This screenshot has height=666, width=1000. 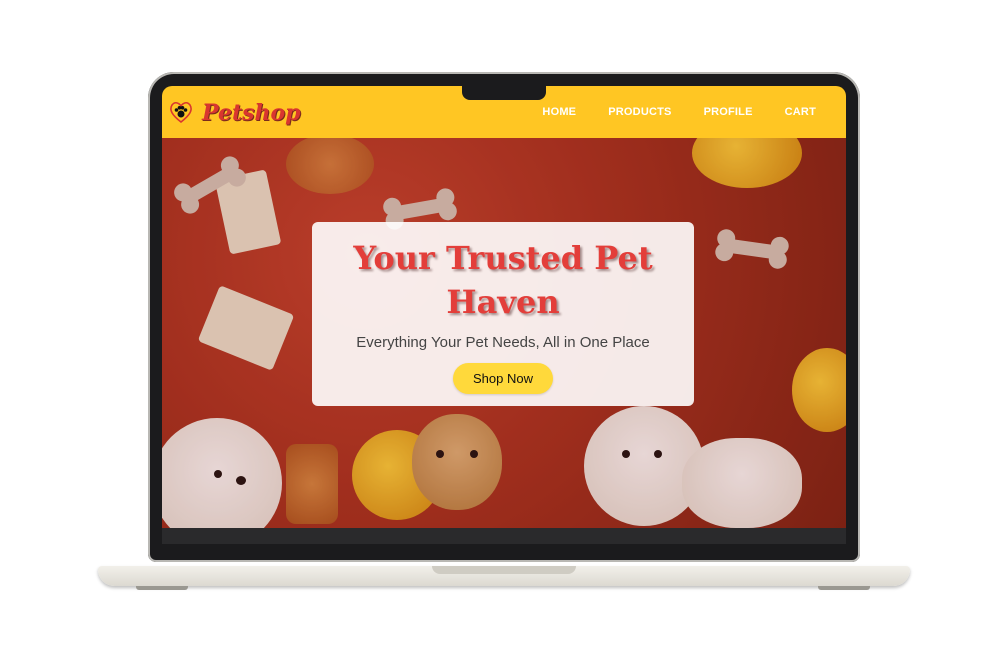 I want to click on camera-notch, so click(x=504, y=93).